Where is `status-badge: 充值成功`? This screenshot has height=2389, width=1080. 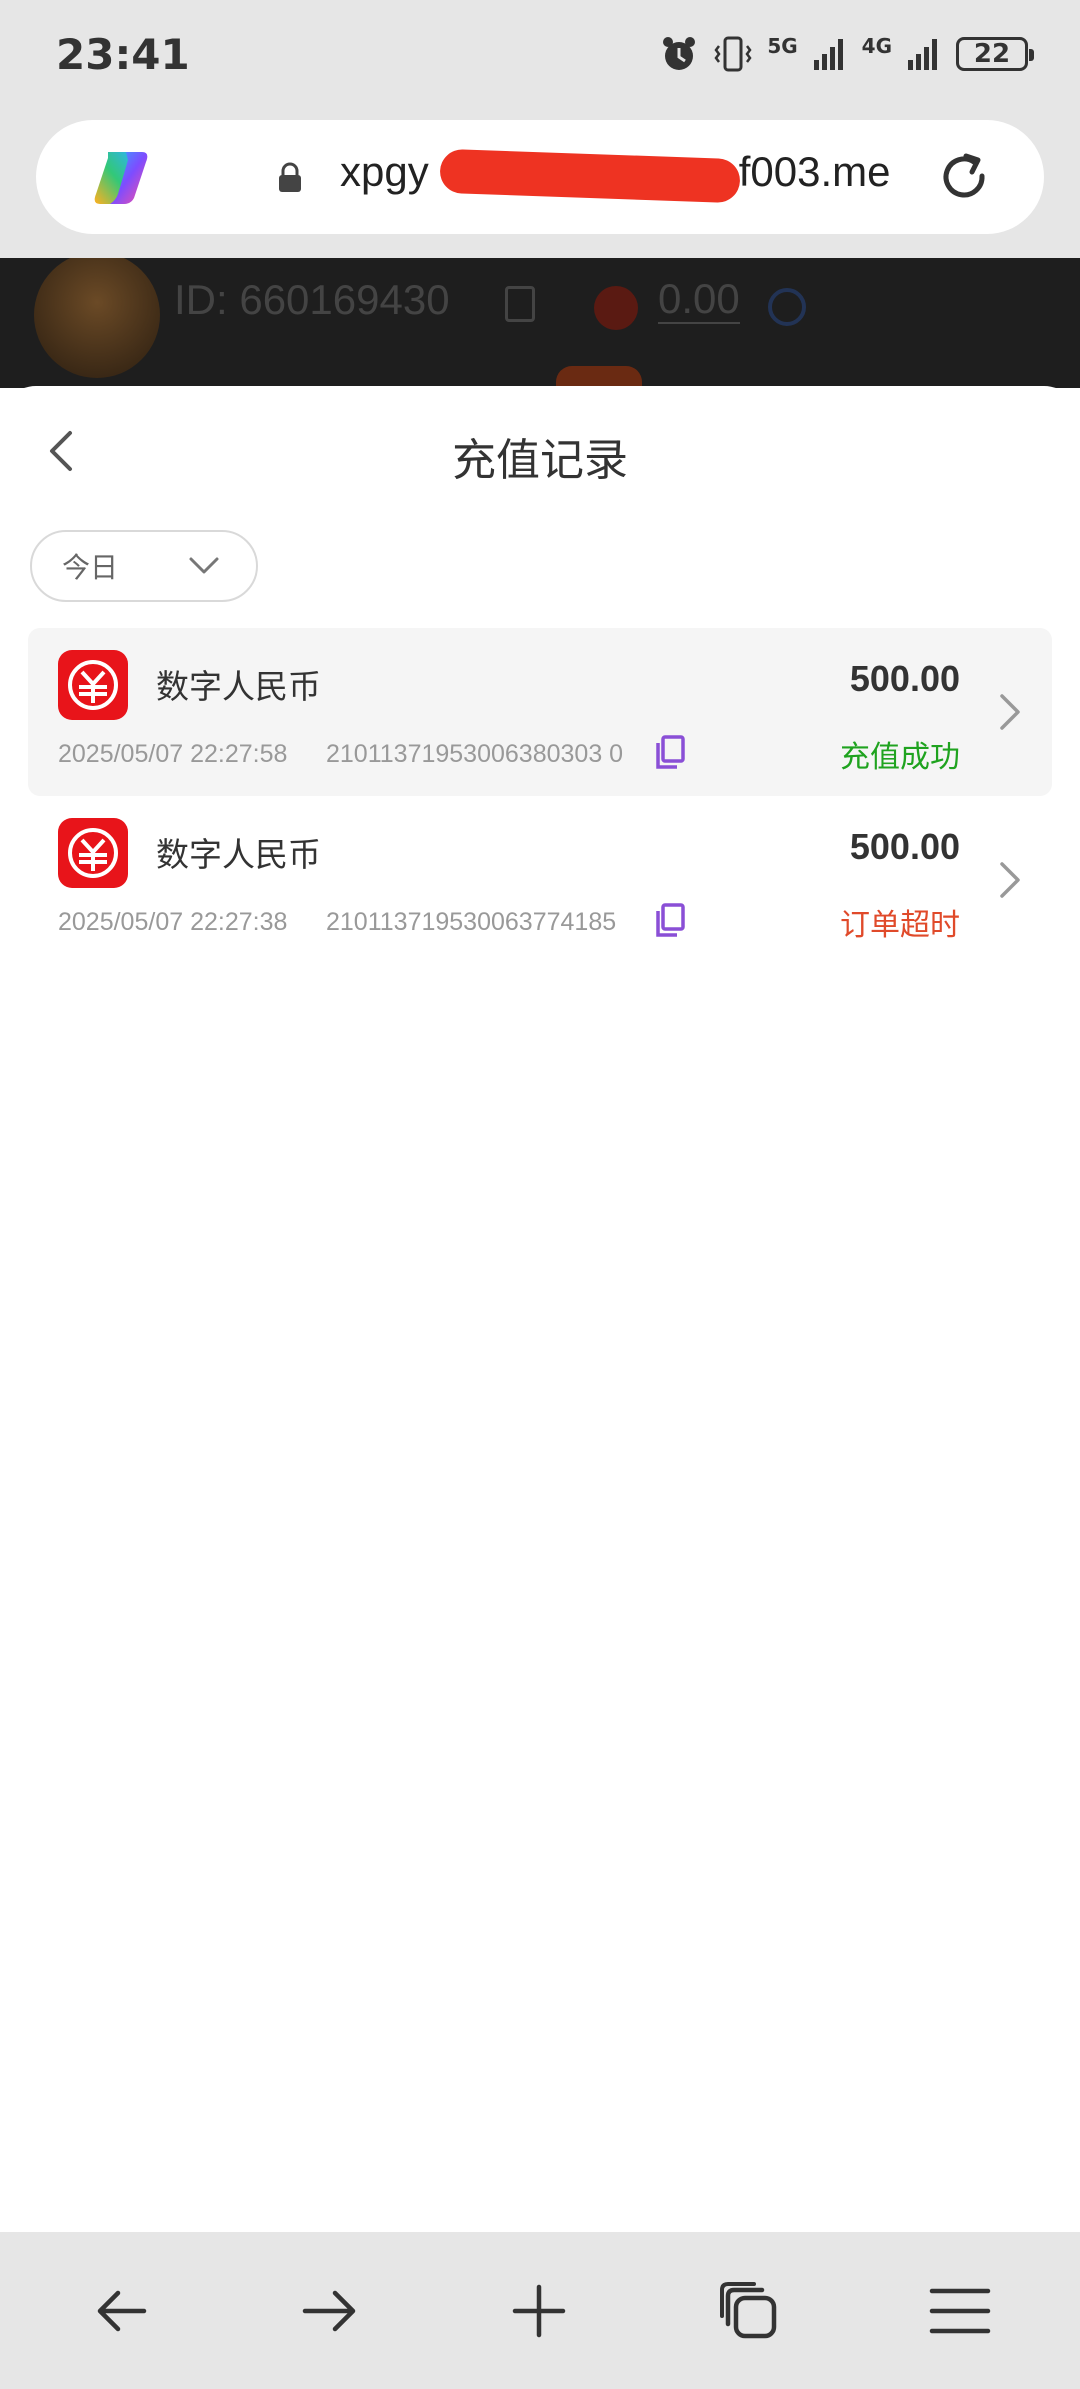 status-badge: 充值成功 is located at coordinates (900, 757).